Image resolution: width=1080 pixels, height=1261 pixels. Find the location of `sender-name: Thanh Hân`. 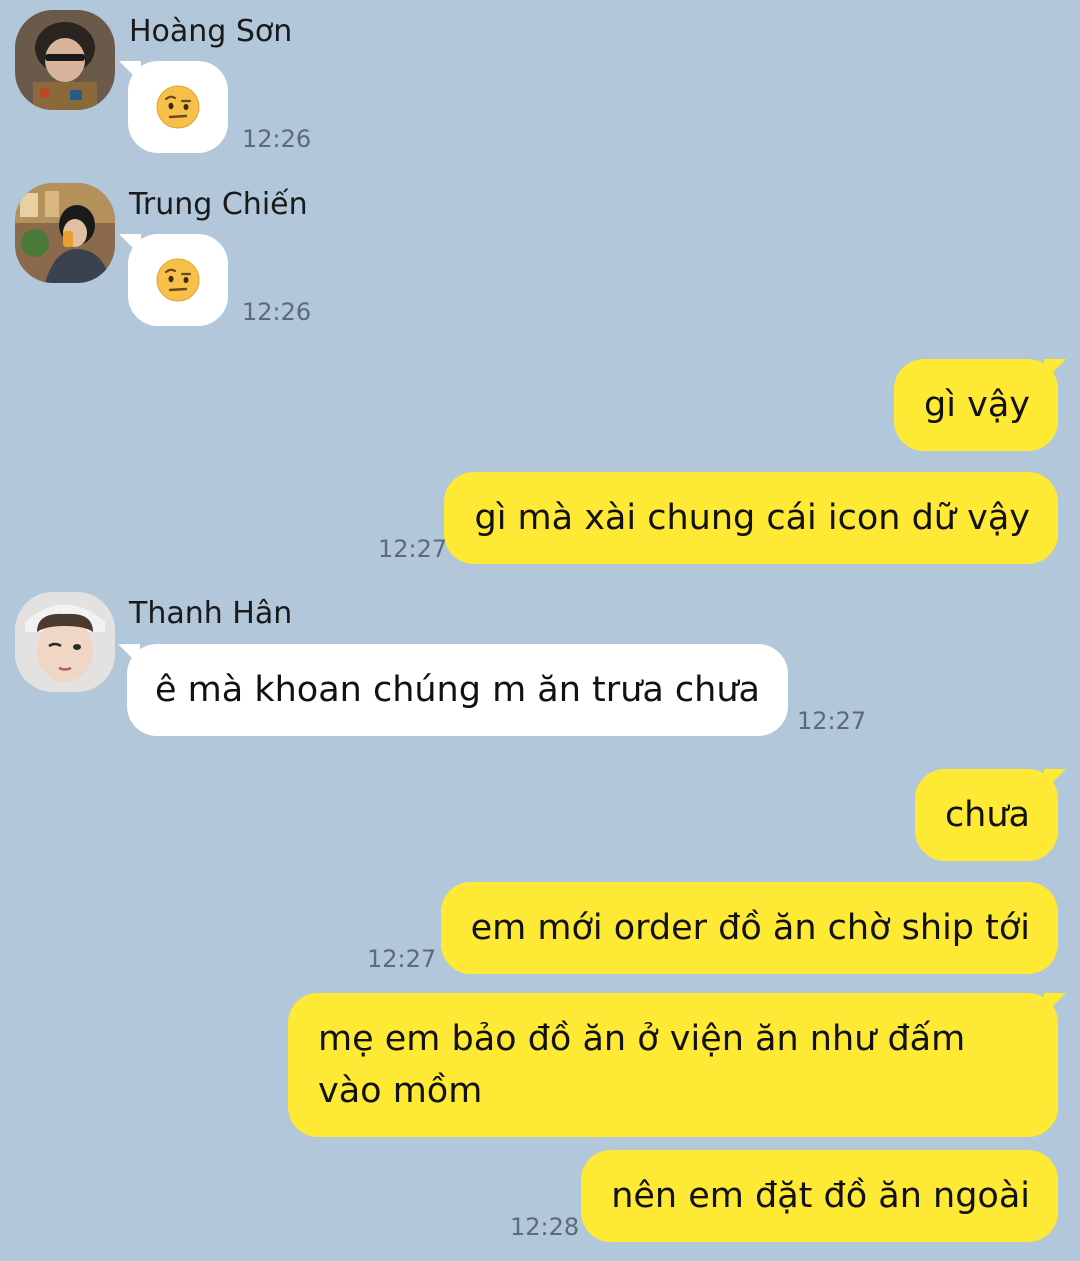

sender-name: Thanh Hân is located at coordinates (211, 613).